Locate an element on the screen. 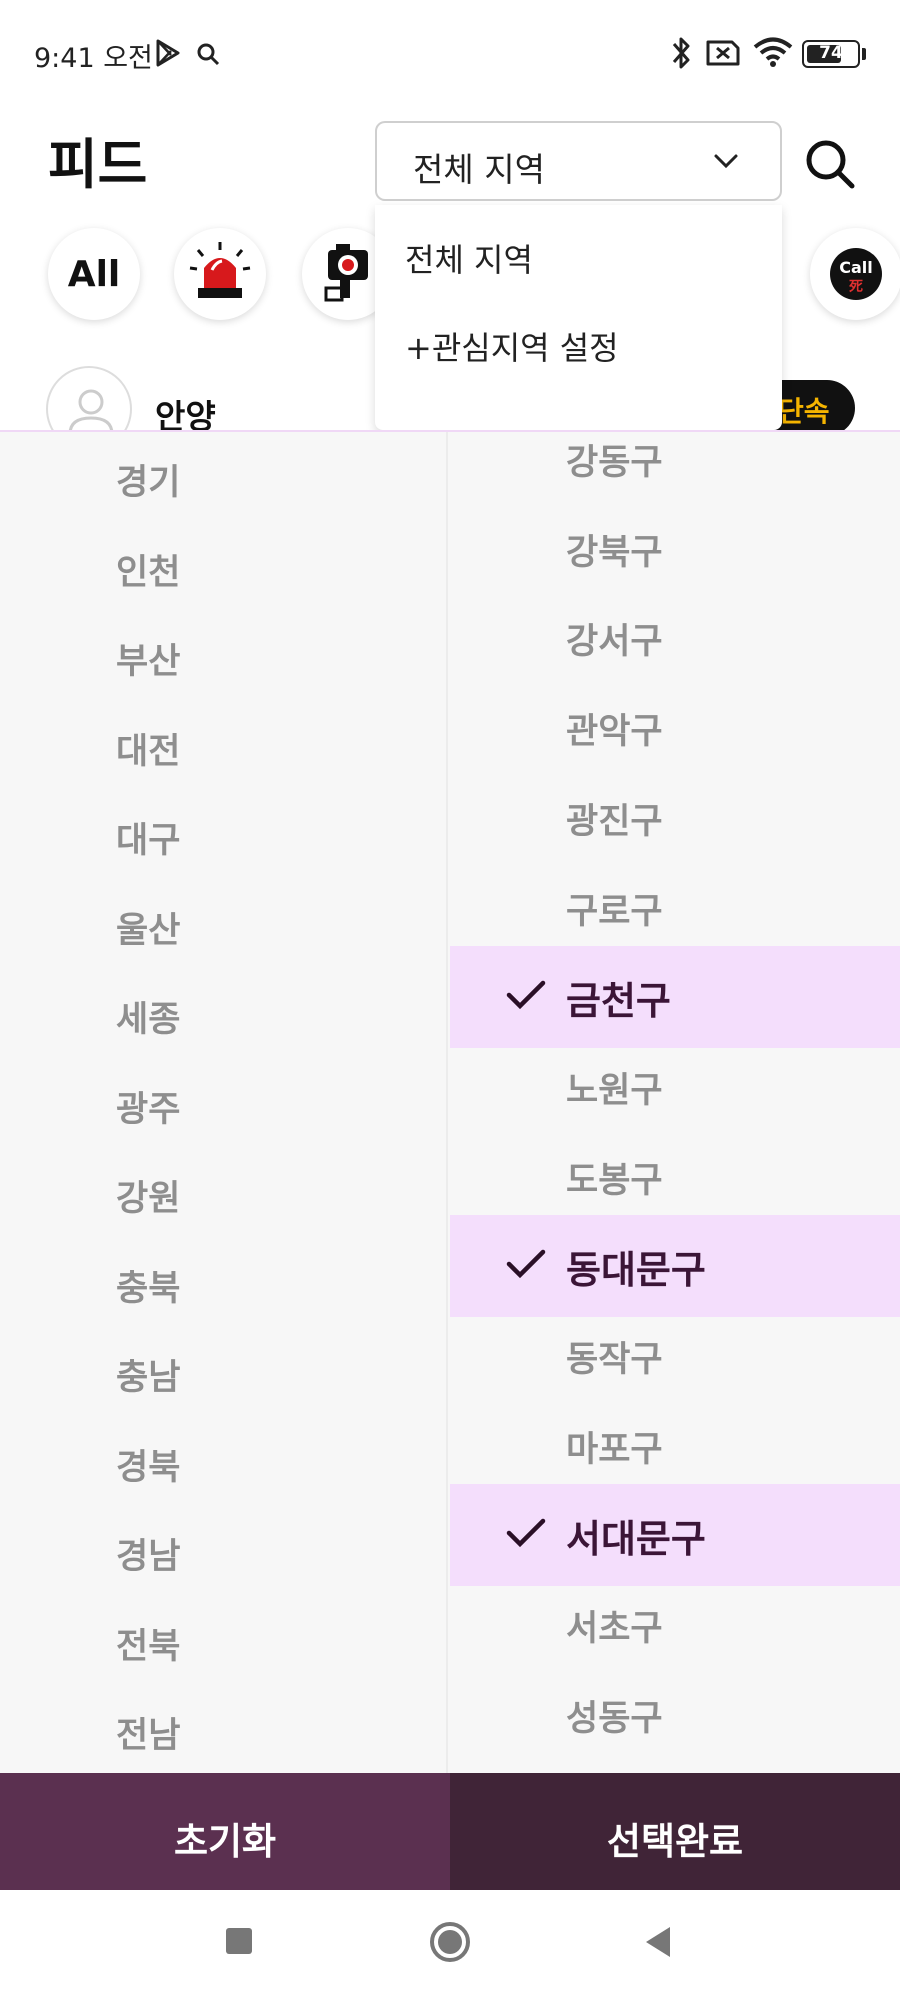 The image size is (900, 2000). play-store-icon is located at coordinates (168, 53).